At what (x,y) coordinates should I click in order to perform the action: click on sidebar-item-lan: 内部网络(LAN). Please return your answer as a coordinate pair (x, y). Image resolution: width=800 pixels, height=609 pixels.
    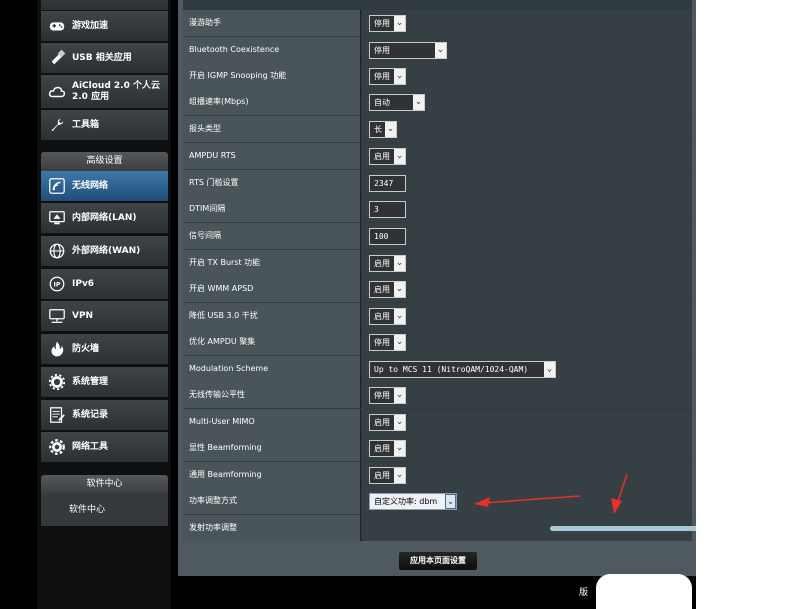
    Looking at the image, I should click on (104, 218).